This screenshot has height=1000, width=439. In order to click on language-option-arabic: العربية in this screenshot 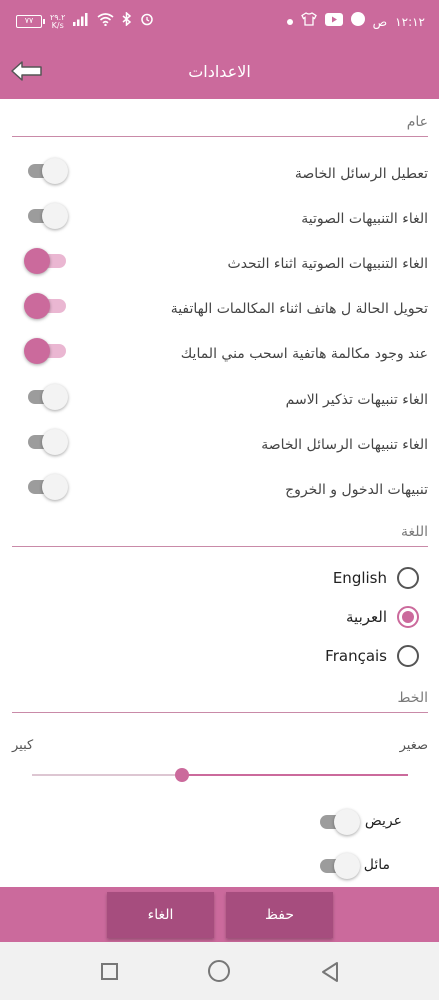, I will do `click(382, 617)`.